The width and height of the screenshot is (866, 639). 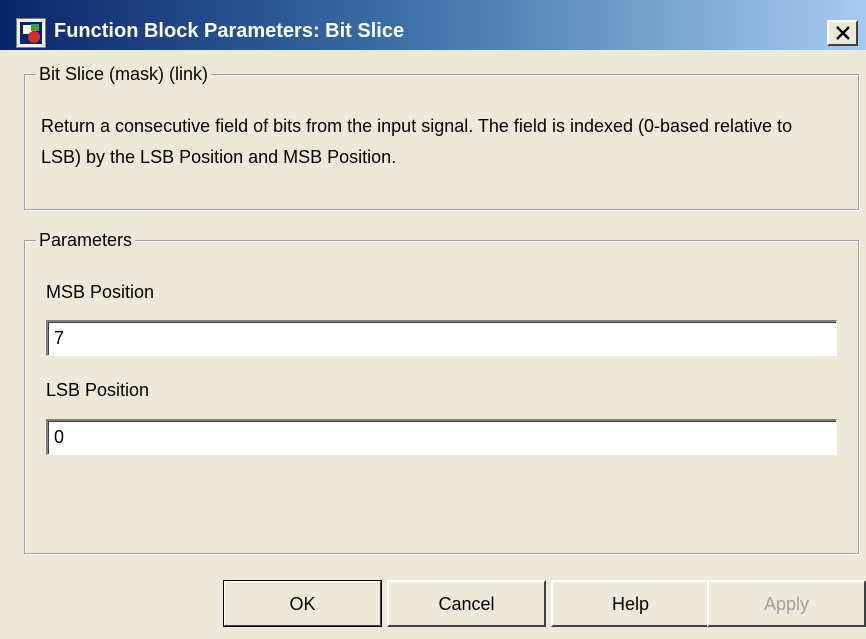 What do you see at coordinates (100, 292) in the screenshot?
I see `msb-position-label: MSB Position` at bounding box center [100, 292].